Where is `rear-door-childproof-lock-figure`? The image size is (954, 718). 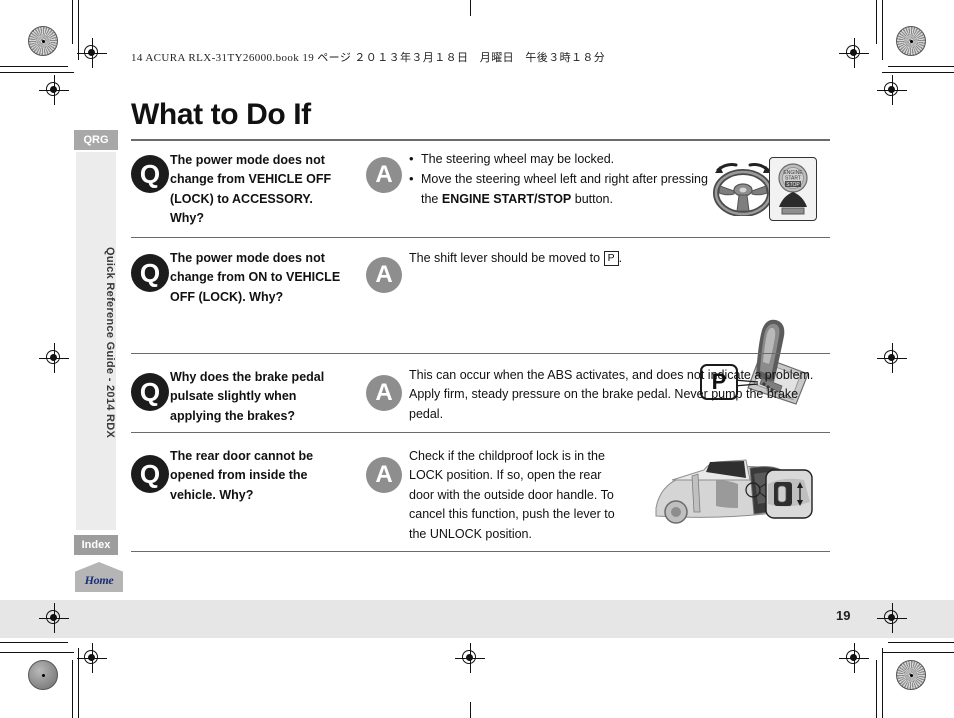
rear-door-childproof-lock-figure is located at coordinates (734, 493).